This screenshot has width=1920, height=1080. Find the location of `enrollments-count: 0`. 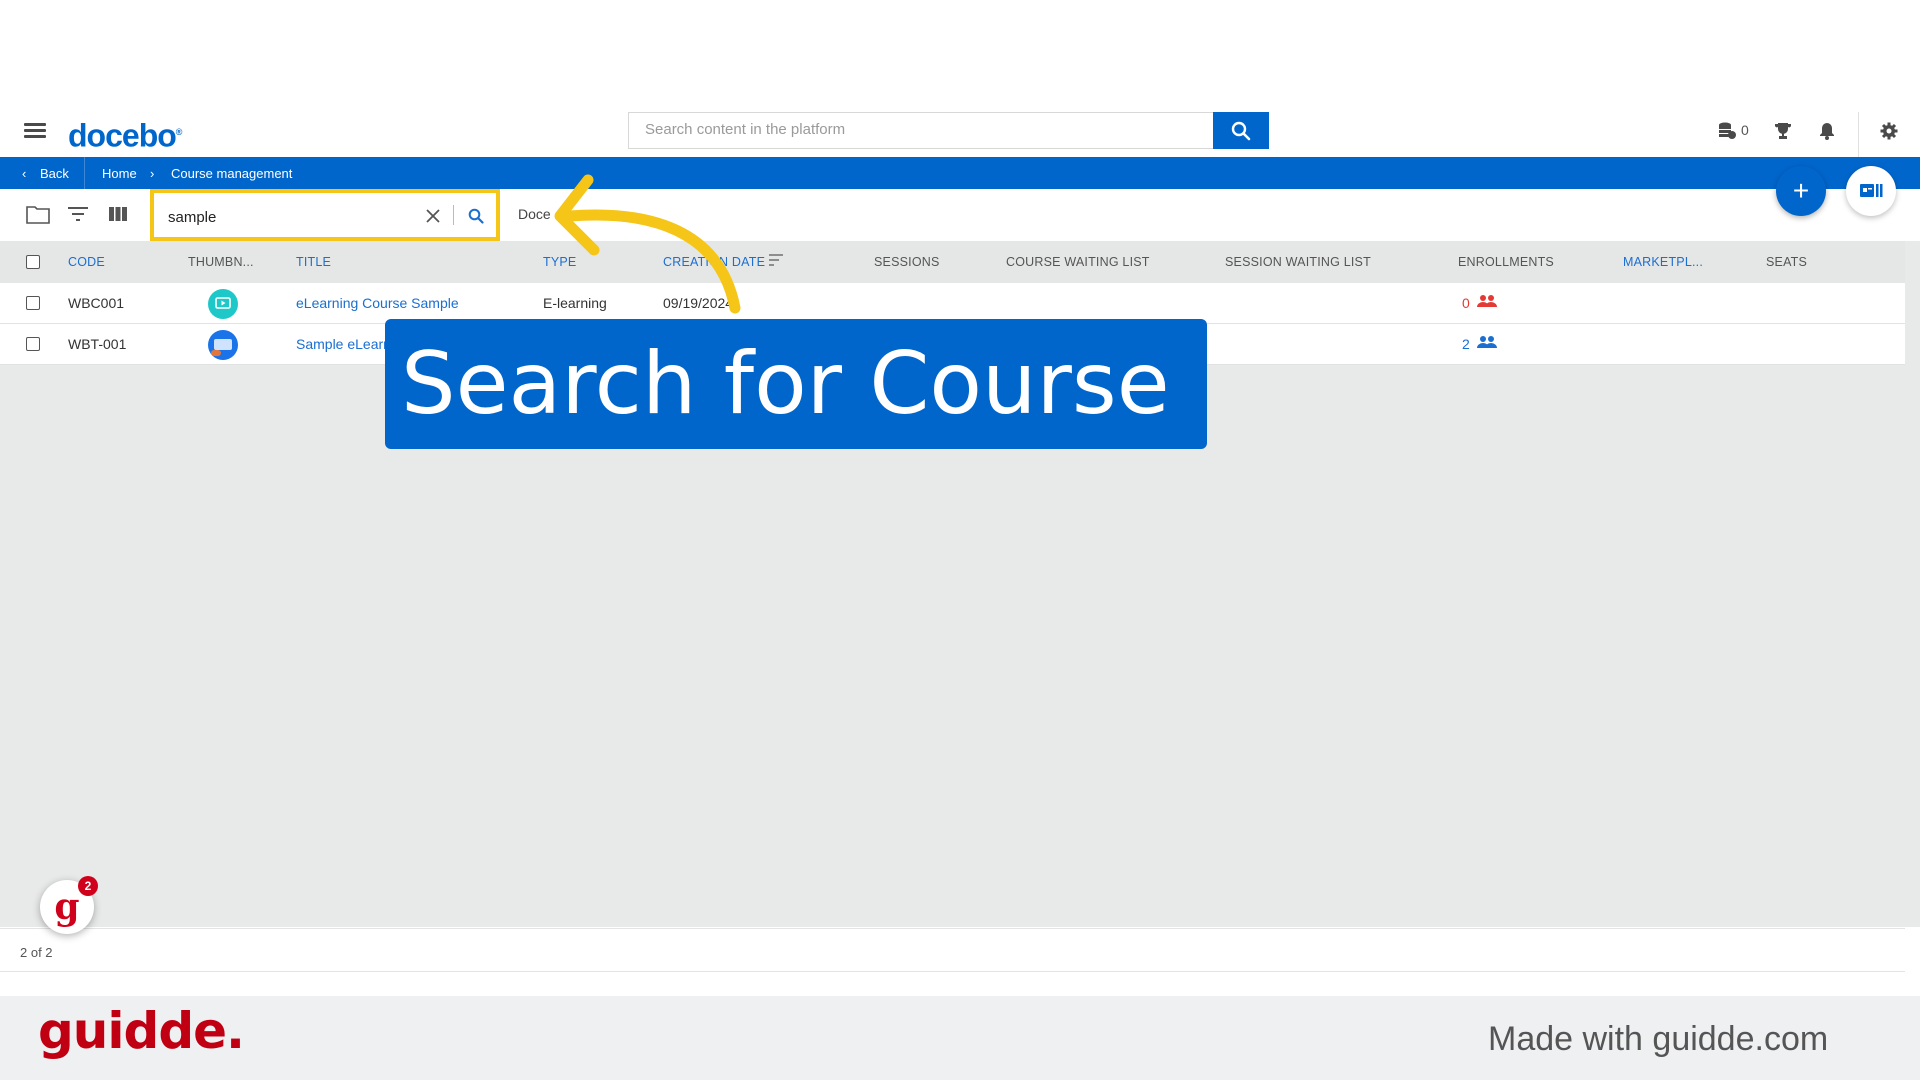

enrollments-count: 0 is located at coordinates (1466, 303).